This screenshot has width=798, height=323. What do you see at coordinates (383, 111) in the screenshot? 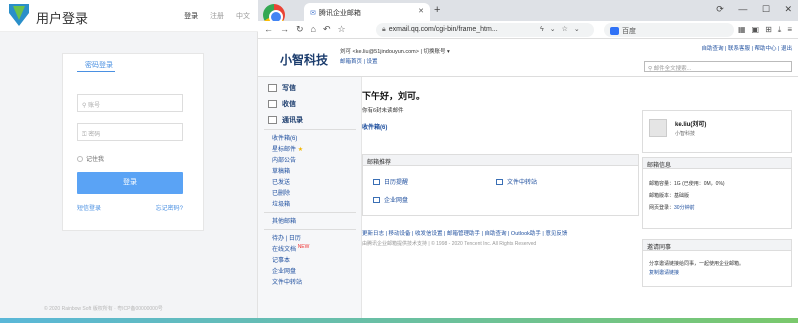
I see `unread-note: 你有6封未读邮件` at bounding box center [383, 111].